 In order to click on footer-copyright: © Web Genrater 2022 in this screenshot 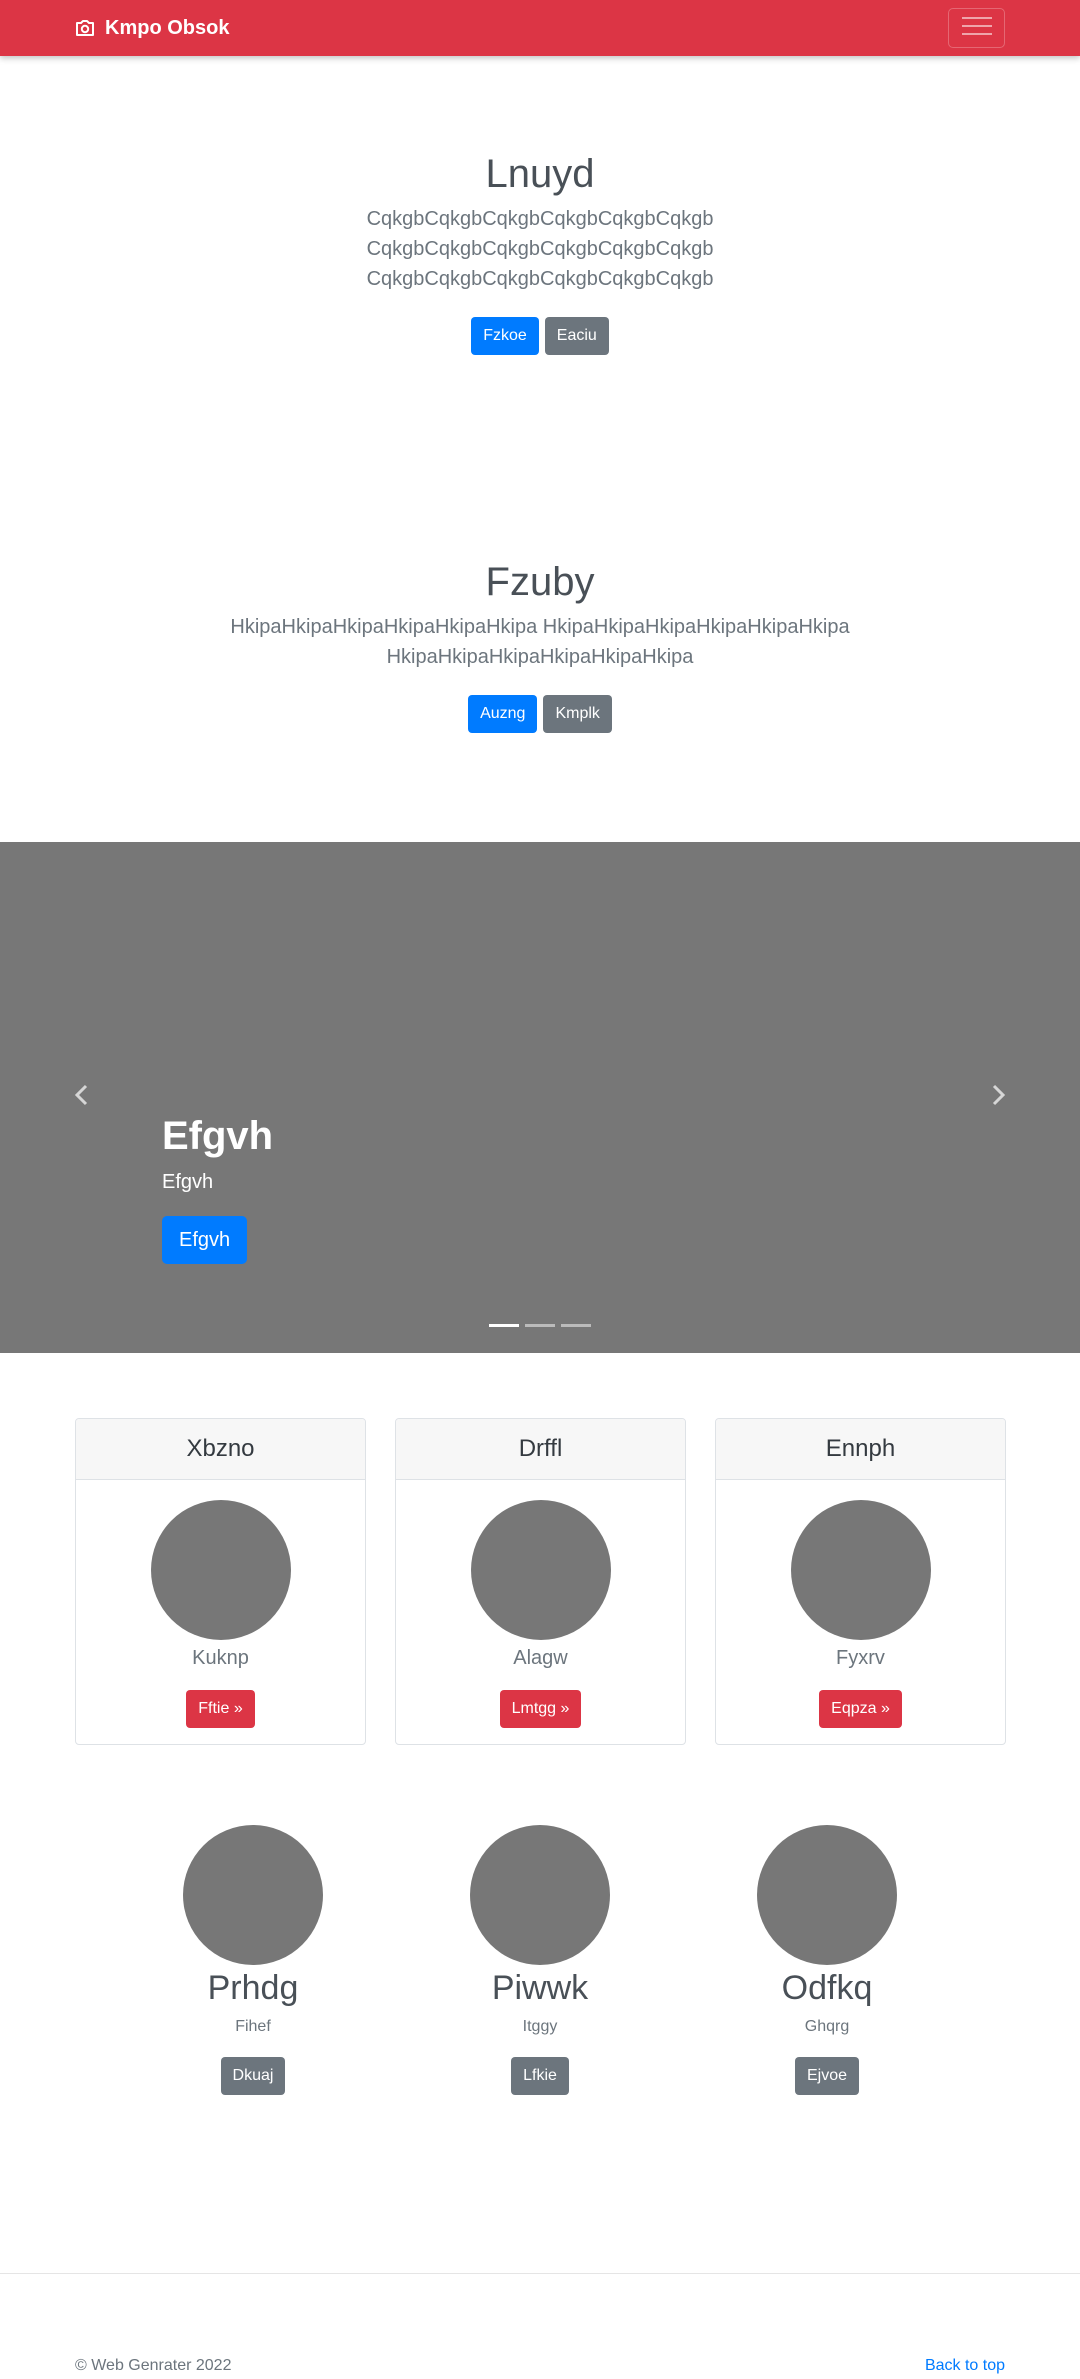, I will do `click(153, 2365)`.